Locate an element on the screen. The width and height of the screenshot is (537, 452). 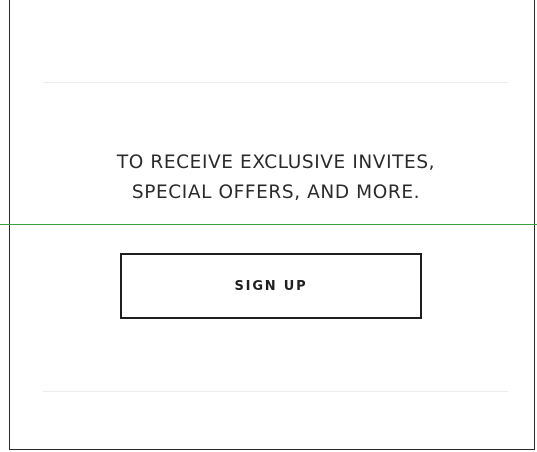
sign-up-button-label: SIGN UP is located at coordinates (271, 286).